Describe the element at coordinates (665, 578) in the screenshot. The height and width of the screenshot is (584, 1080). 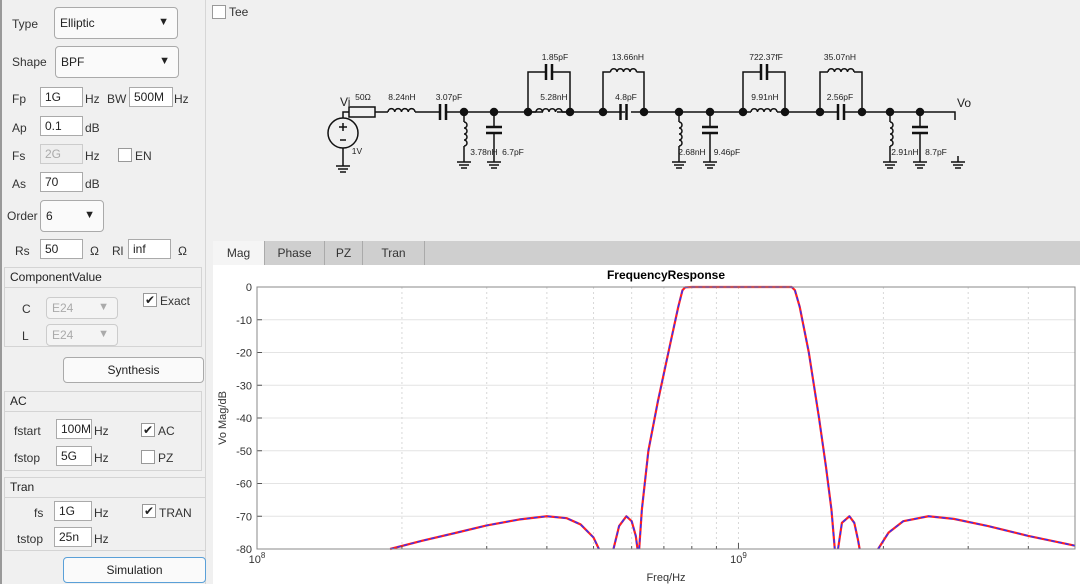
I see `x-axis-label: Freq/Hz` at that location.